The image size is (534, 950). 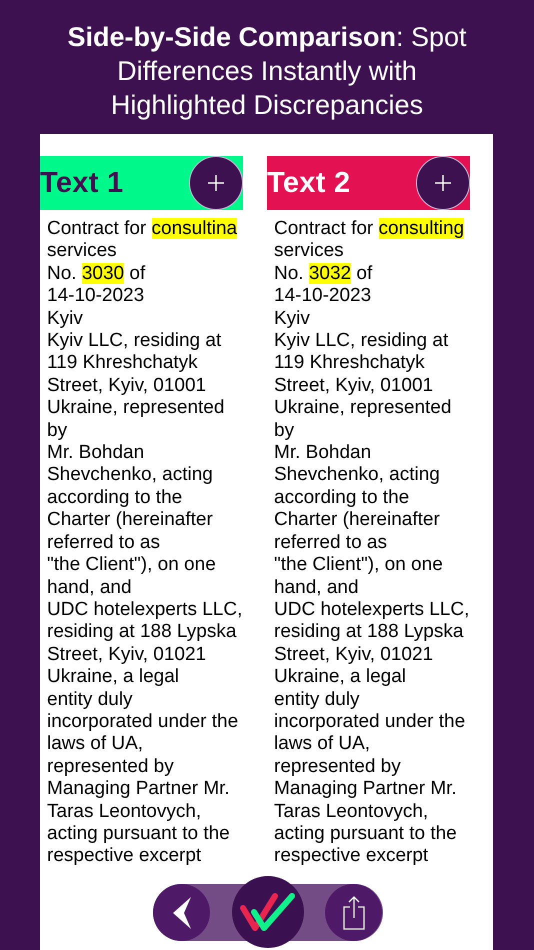 I want to click on share-icon, so click(x=354, y=913).